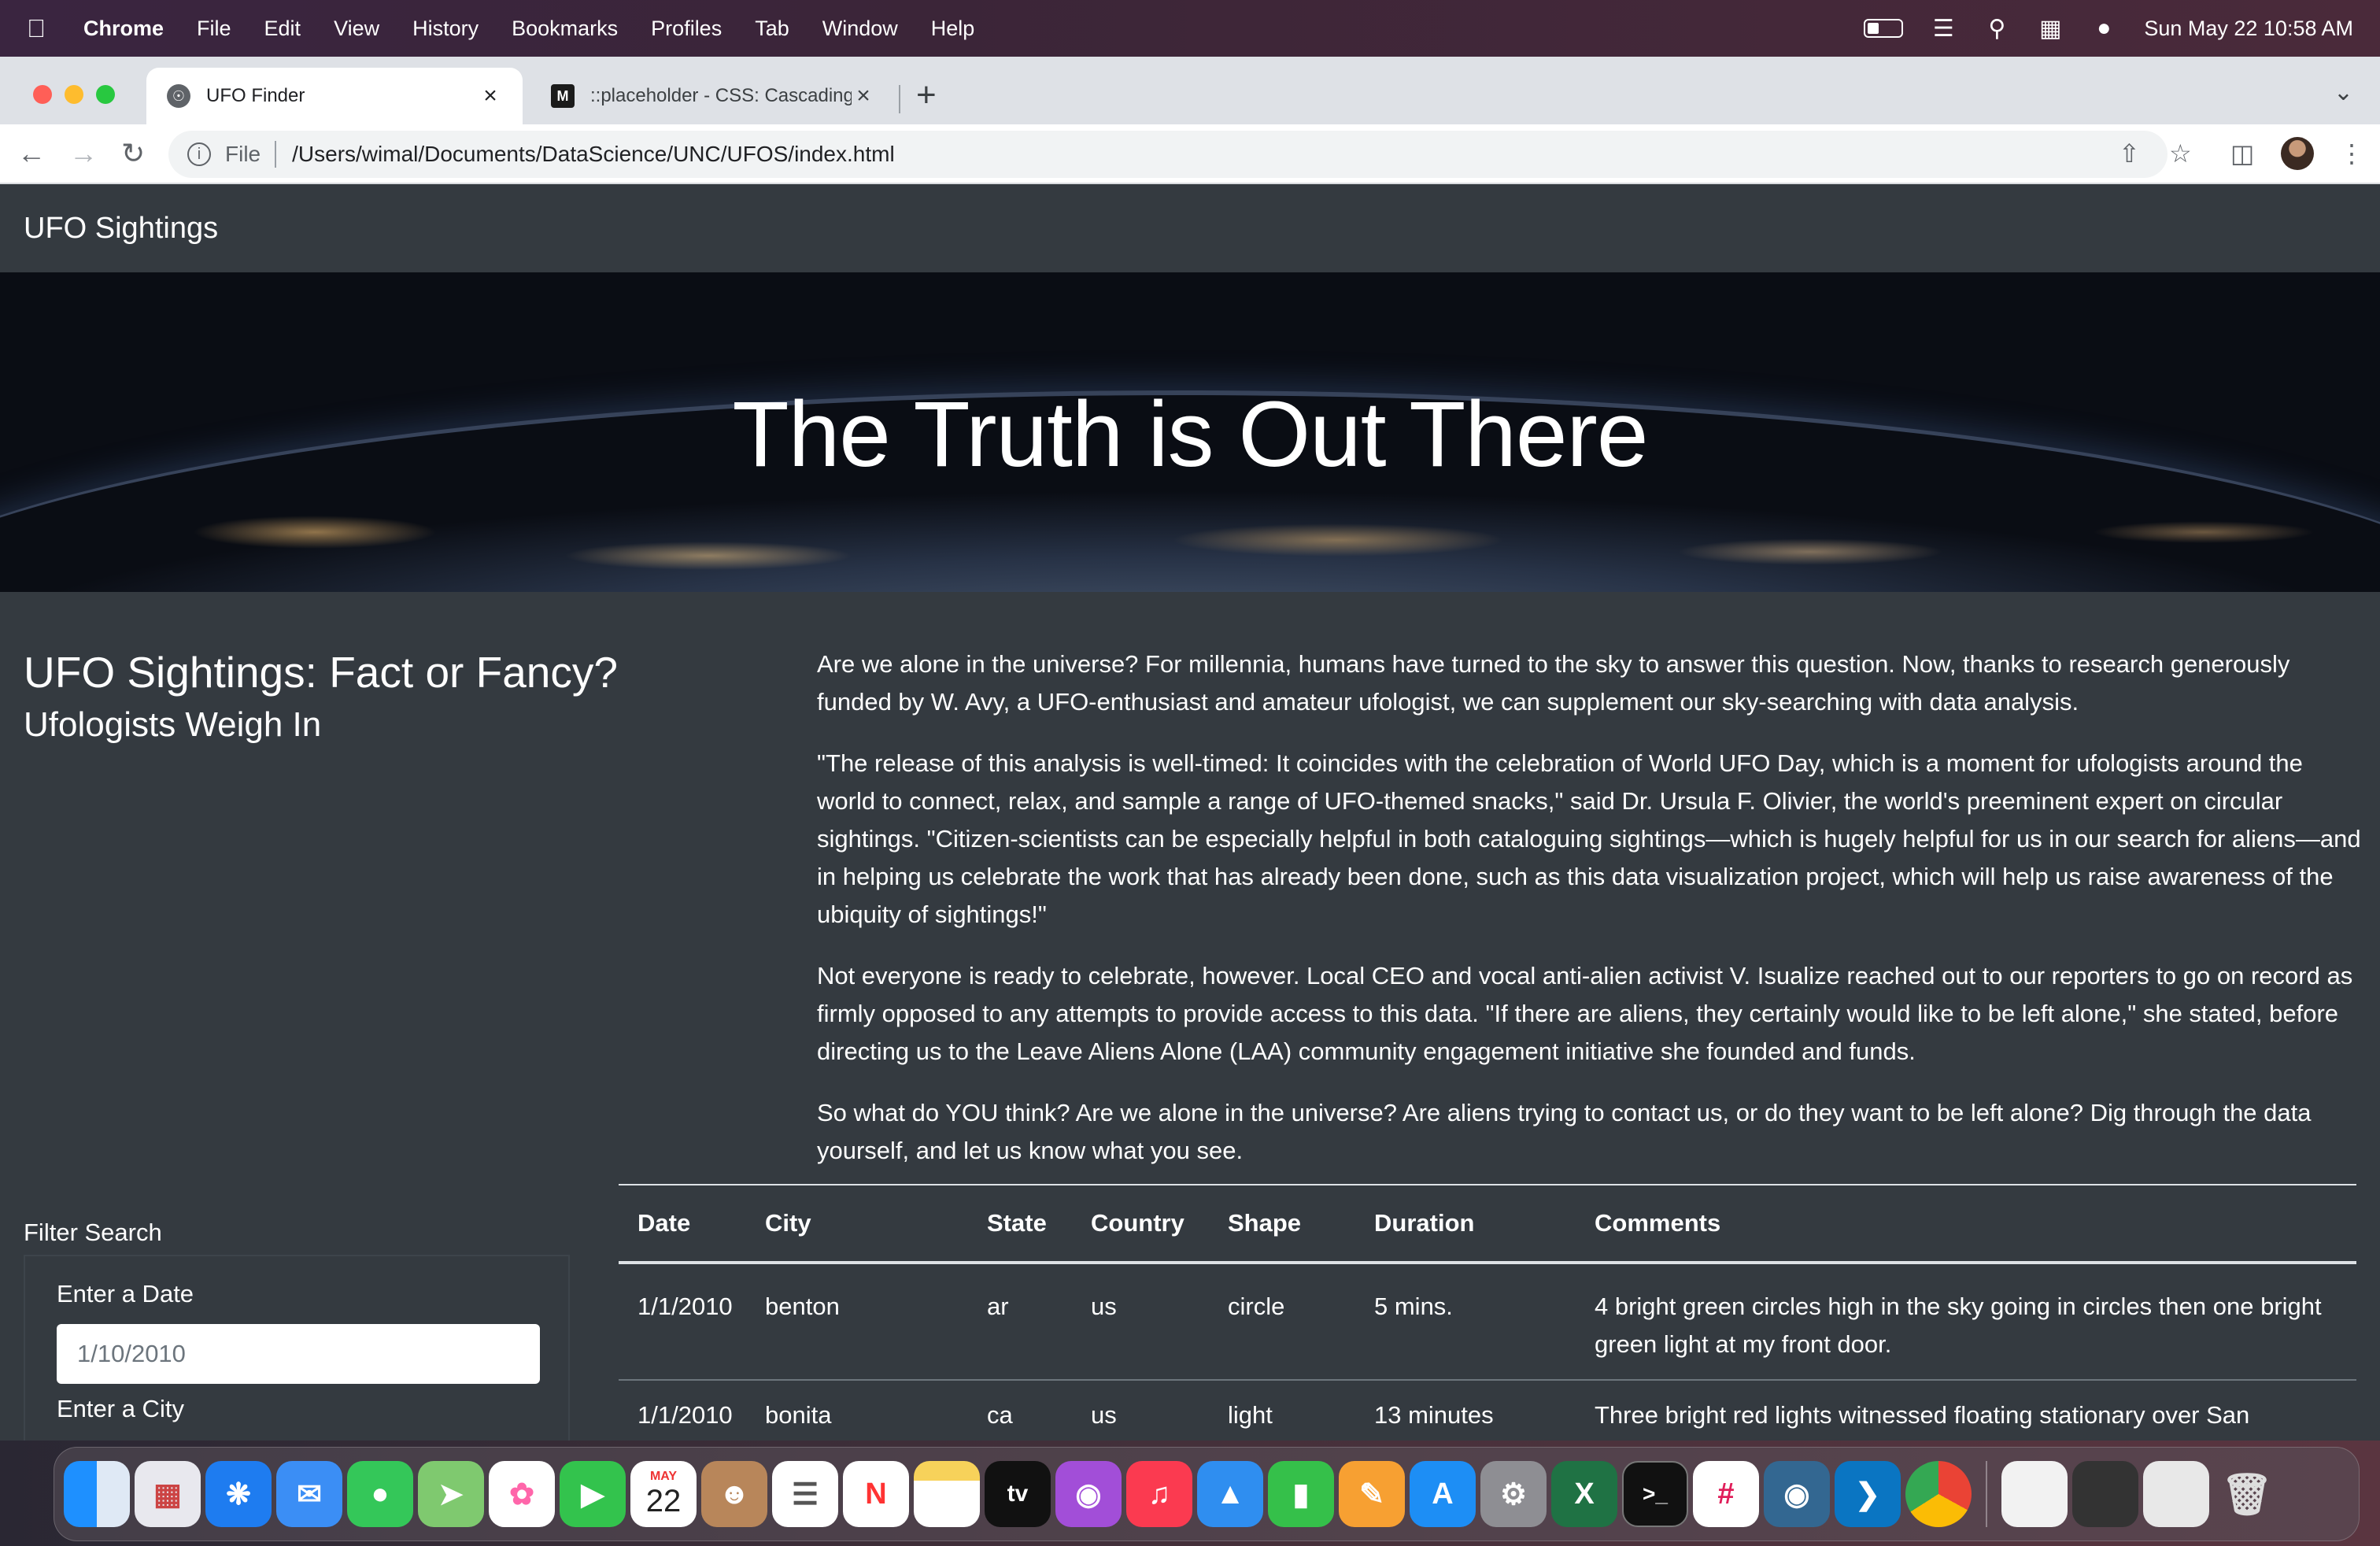 Image resolution: width=2380 pixels, height=1546 pixels. What do you see at coordinates (788, 1223) in the screenshot?
I see `header-city: City` at bounding box center [788, 1223].